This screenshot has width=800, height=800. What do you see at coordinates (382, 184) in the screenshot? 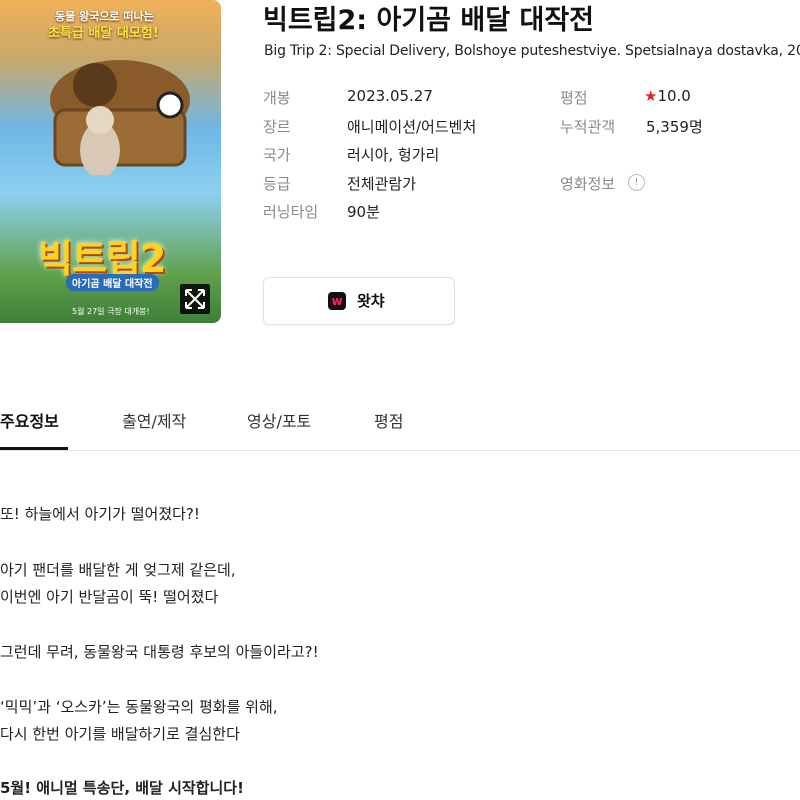
I see `age-rating-value: 전체관람가` at bounding box center [382, 184].